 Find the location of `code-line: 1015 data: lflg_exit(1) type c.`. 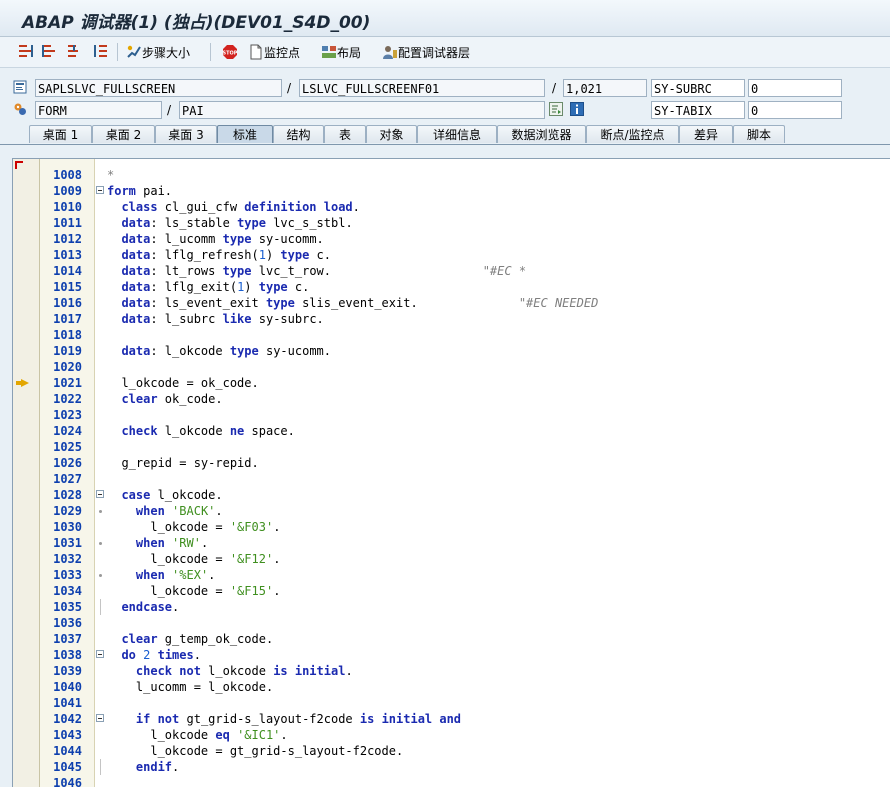

code-line: 1015 data: lflg_exit(1) type c. is located at coordinates (451, 287).